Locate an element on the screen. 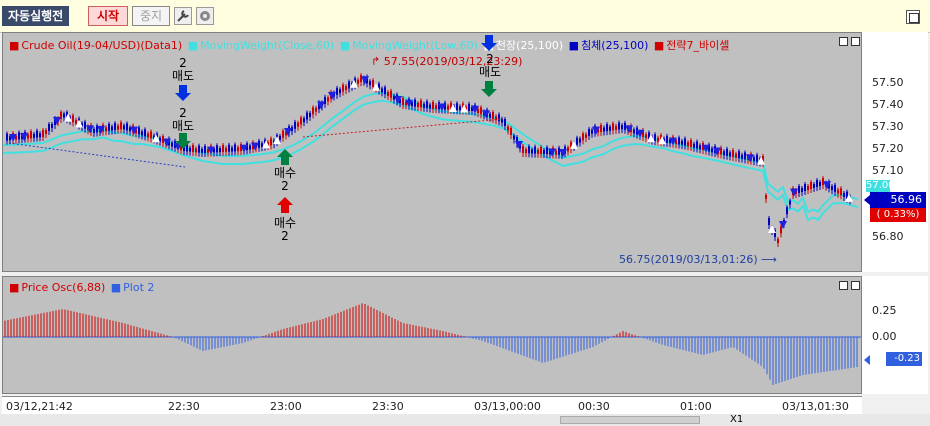  low-annotation-text: 56.75(2019/03/13,01:26) is located at coordinates (688, 259).